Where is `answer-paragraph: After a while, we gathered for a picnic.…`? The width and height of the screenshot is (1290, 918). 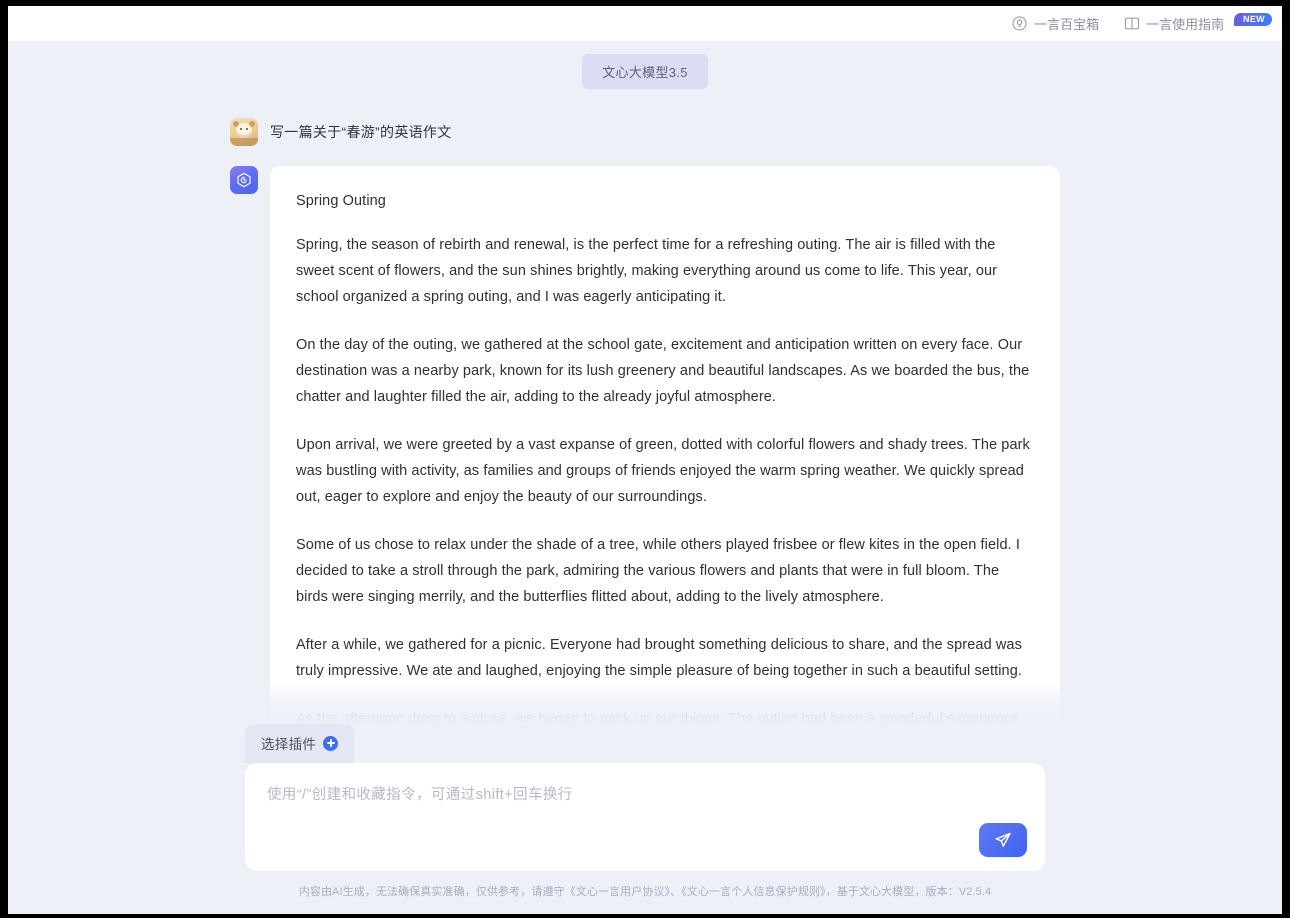 answer-paragraph: After a while, we gathered for a picnic.… is located at coordinates (659, 658).